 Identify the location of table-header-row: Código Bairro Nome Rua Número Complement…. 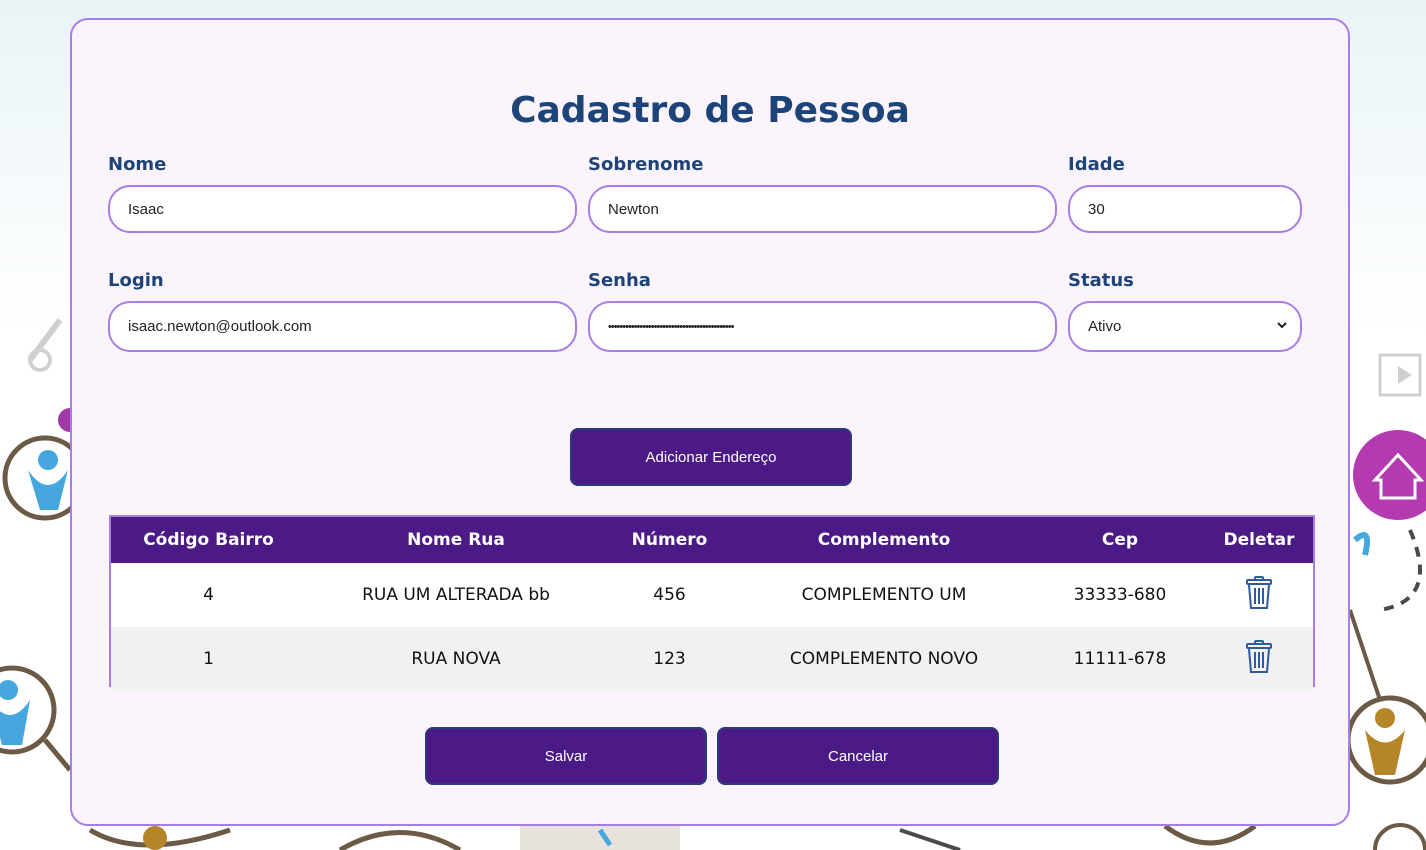
(712, 540).